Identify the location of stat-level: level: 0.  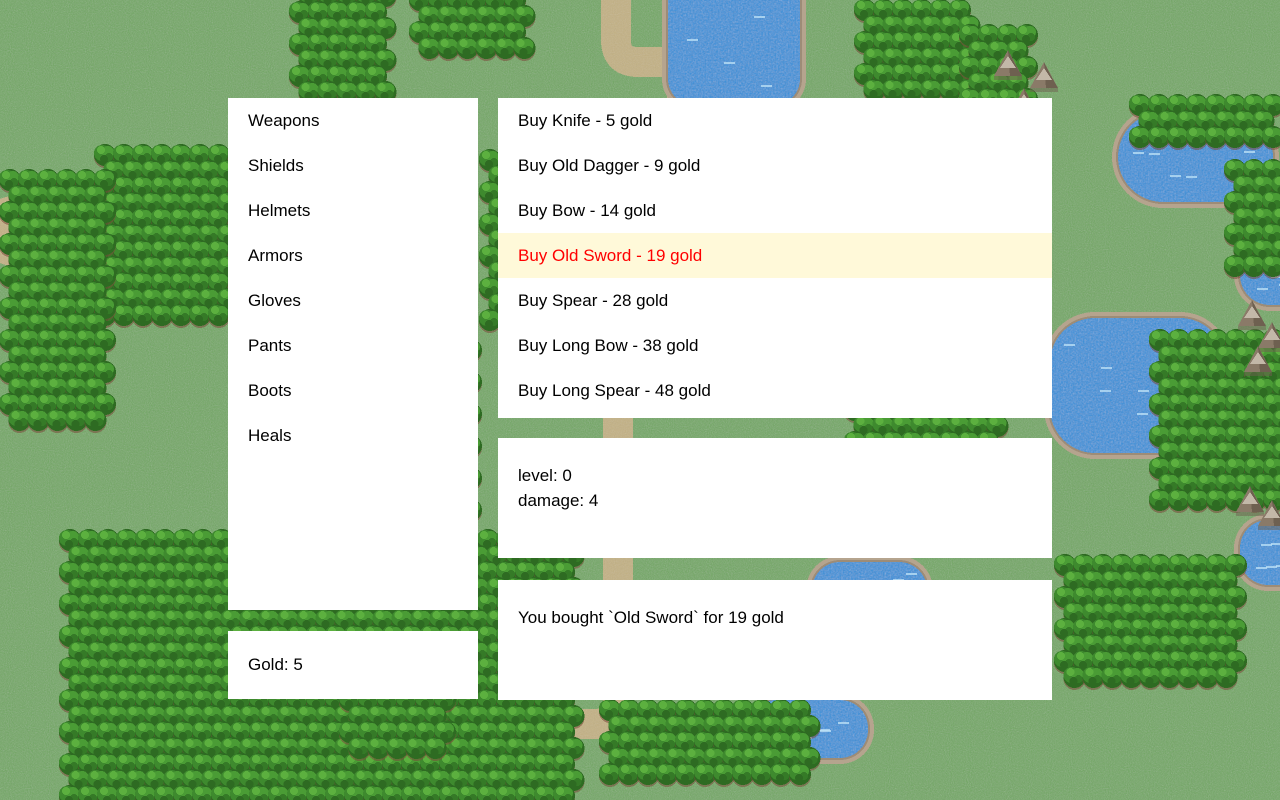
(545, 475).